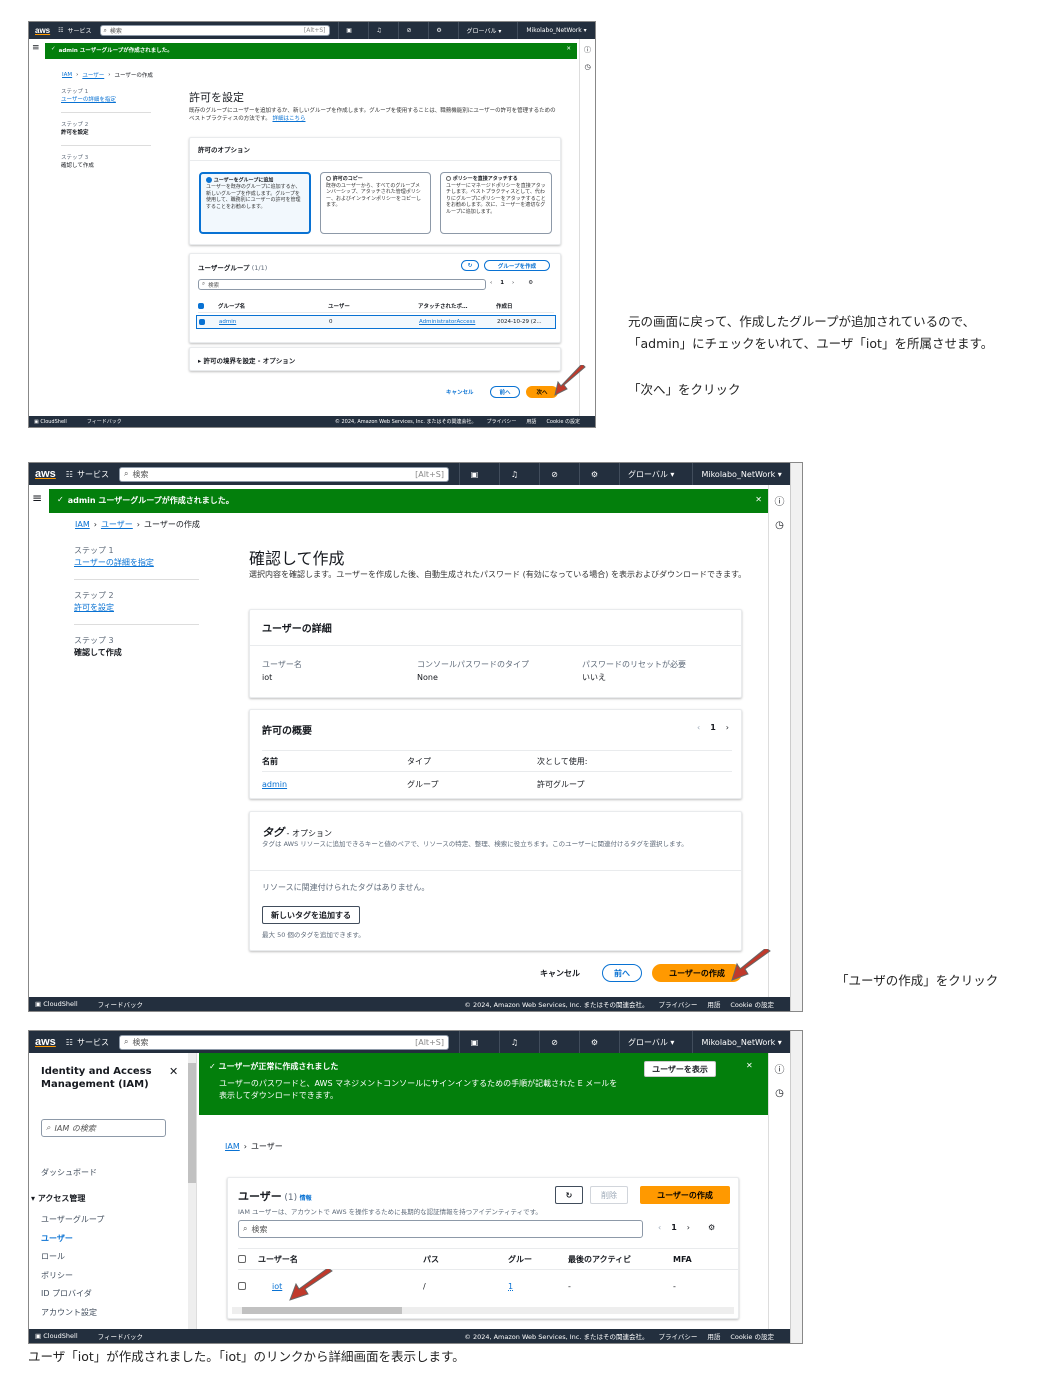 Image resolution: width=1052 pixels, height=1383 pixels. What do you see at coordinates (274, 322) in the screenshot?
I see `group-admin-link: admin` at bounding box center [274, 322].